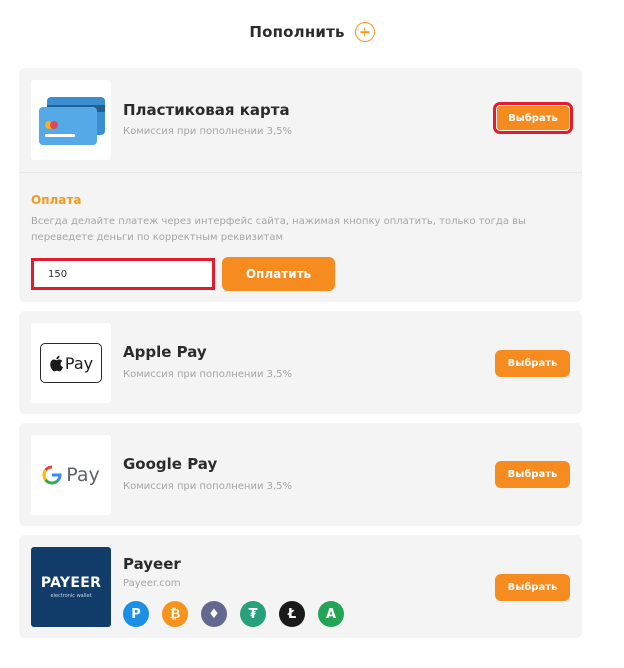  Describe the element at coordinates (136, 614) in the screenshot. I see `payeer-coin-icon: P` at that location.